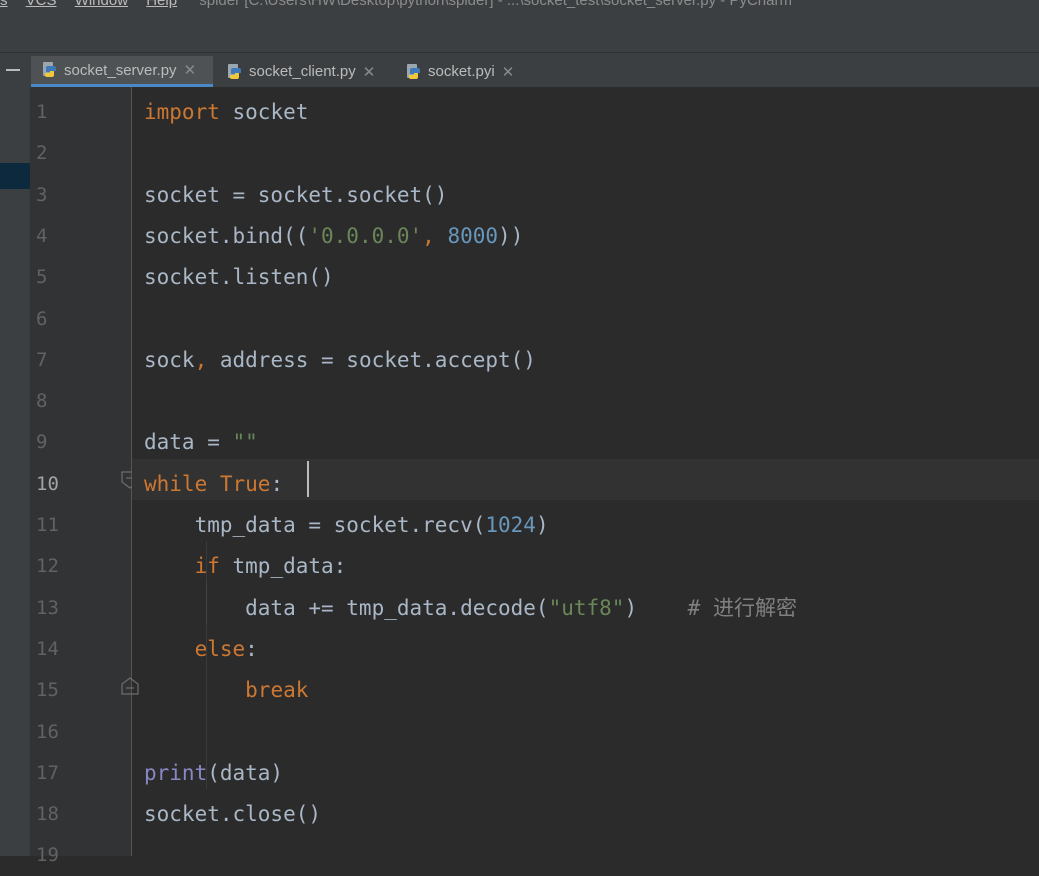 The width and height of the screenshot is (1039, 876). Describe the element at coordinates (42, 442) in the screenshot. I see `line-number: 9` at that location.